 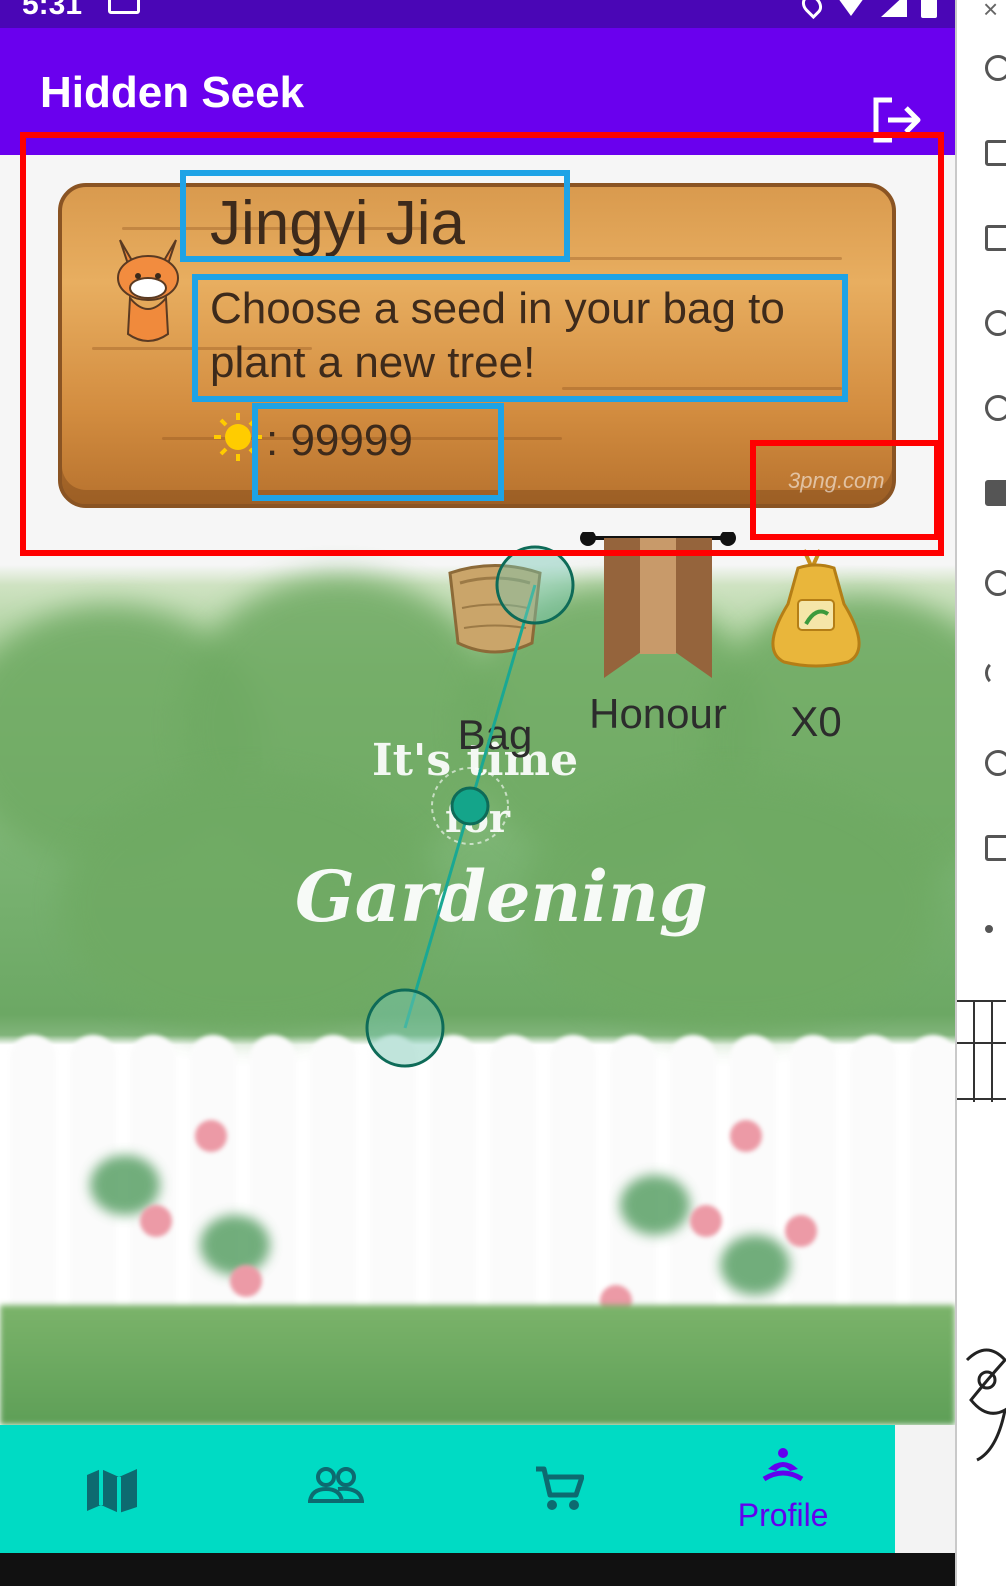 I want to click on nav-profile: Profile, so click(x=783, y=1489).